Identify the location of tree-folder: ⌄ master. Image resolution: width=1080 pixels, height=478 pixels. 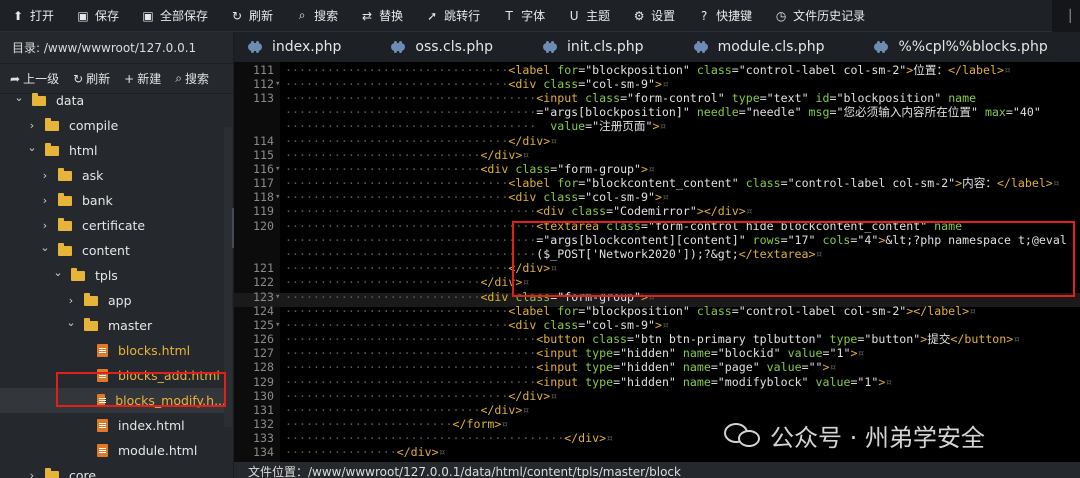
(113, 325).